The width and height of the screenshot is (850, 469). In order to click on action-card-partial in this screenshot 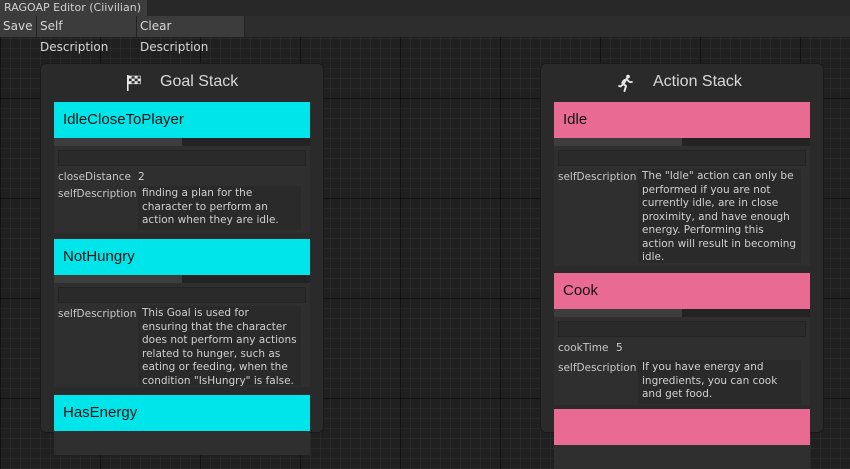, I will do `click(682, 439)`.